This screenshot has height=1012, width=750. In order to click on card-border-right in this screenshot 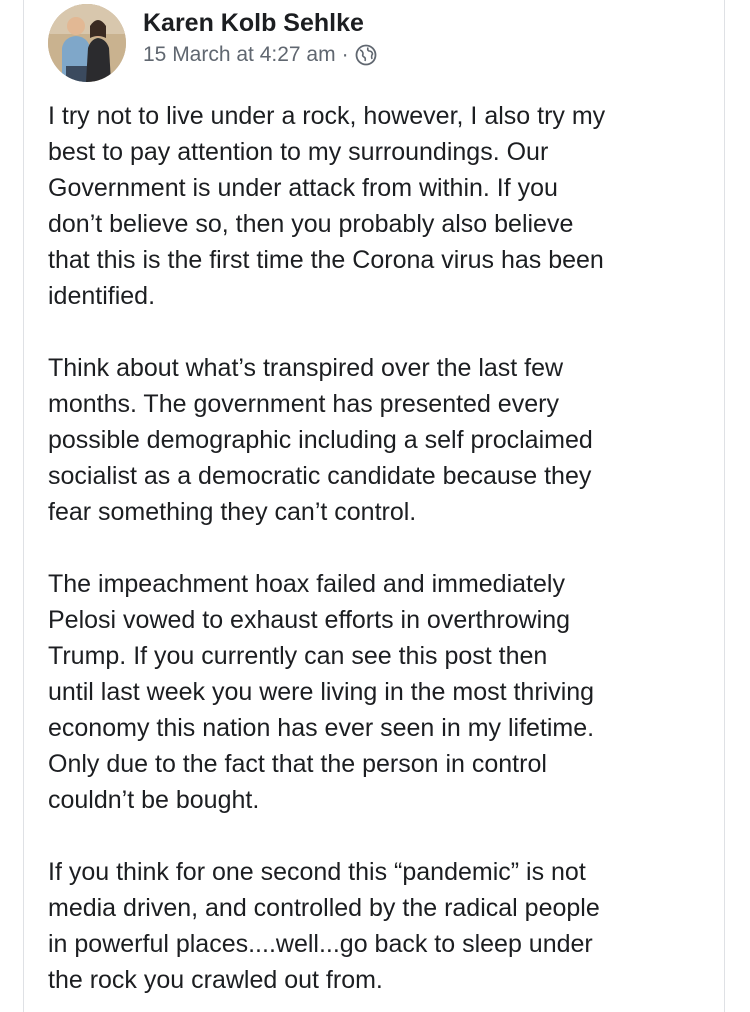, I will do `click(724, 506)`.